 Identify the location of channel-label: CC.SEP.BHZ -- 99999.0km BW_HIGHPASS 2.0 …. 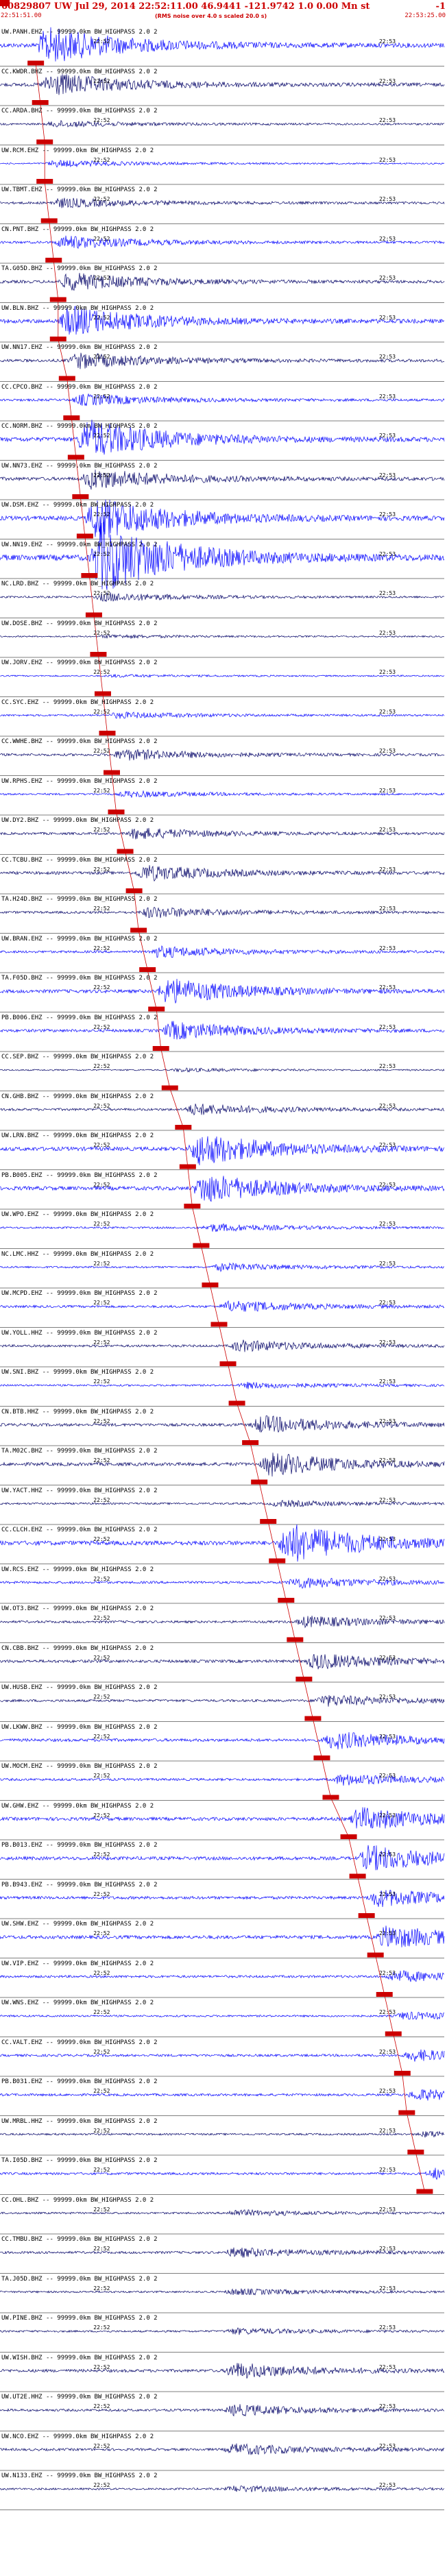
(77, 1057).